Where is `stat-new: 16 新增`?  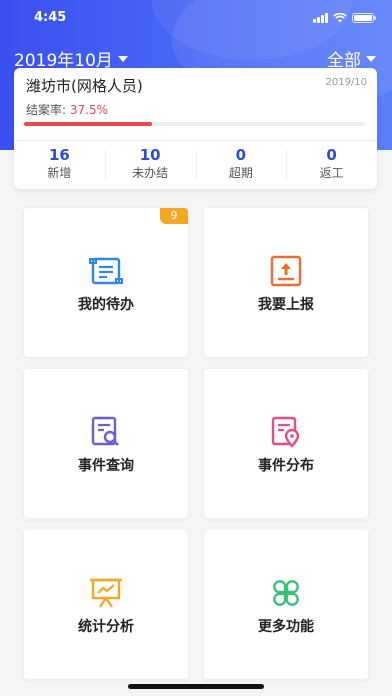 stat-new: 16 新增 is located at coordinates (59, 165).